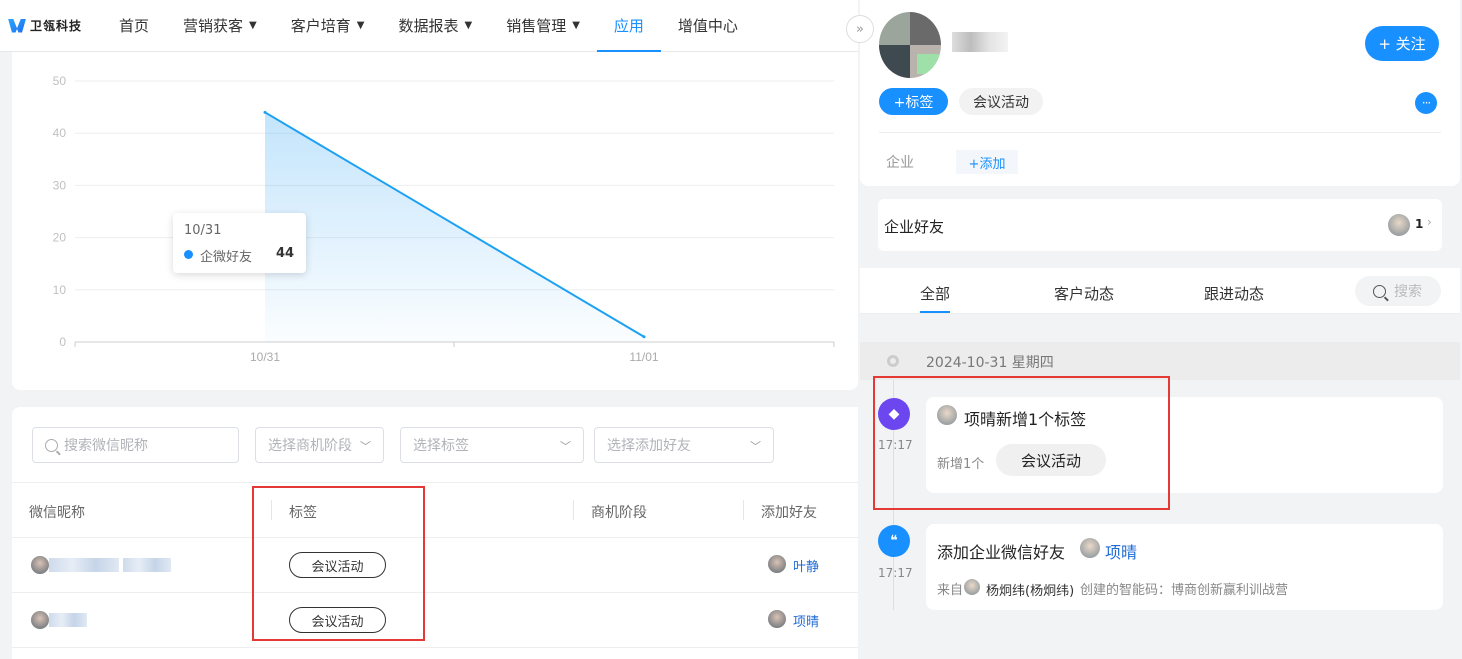 This screenshot has width=1462, height=659. What do you see at coordinates (950, 590) in the screenshot?
I see `event-from-label: 来自` at bounding box center [950, 590].